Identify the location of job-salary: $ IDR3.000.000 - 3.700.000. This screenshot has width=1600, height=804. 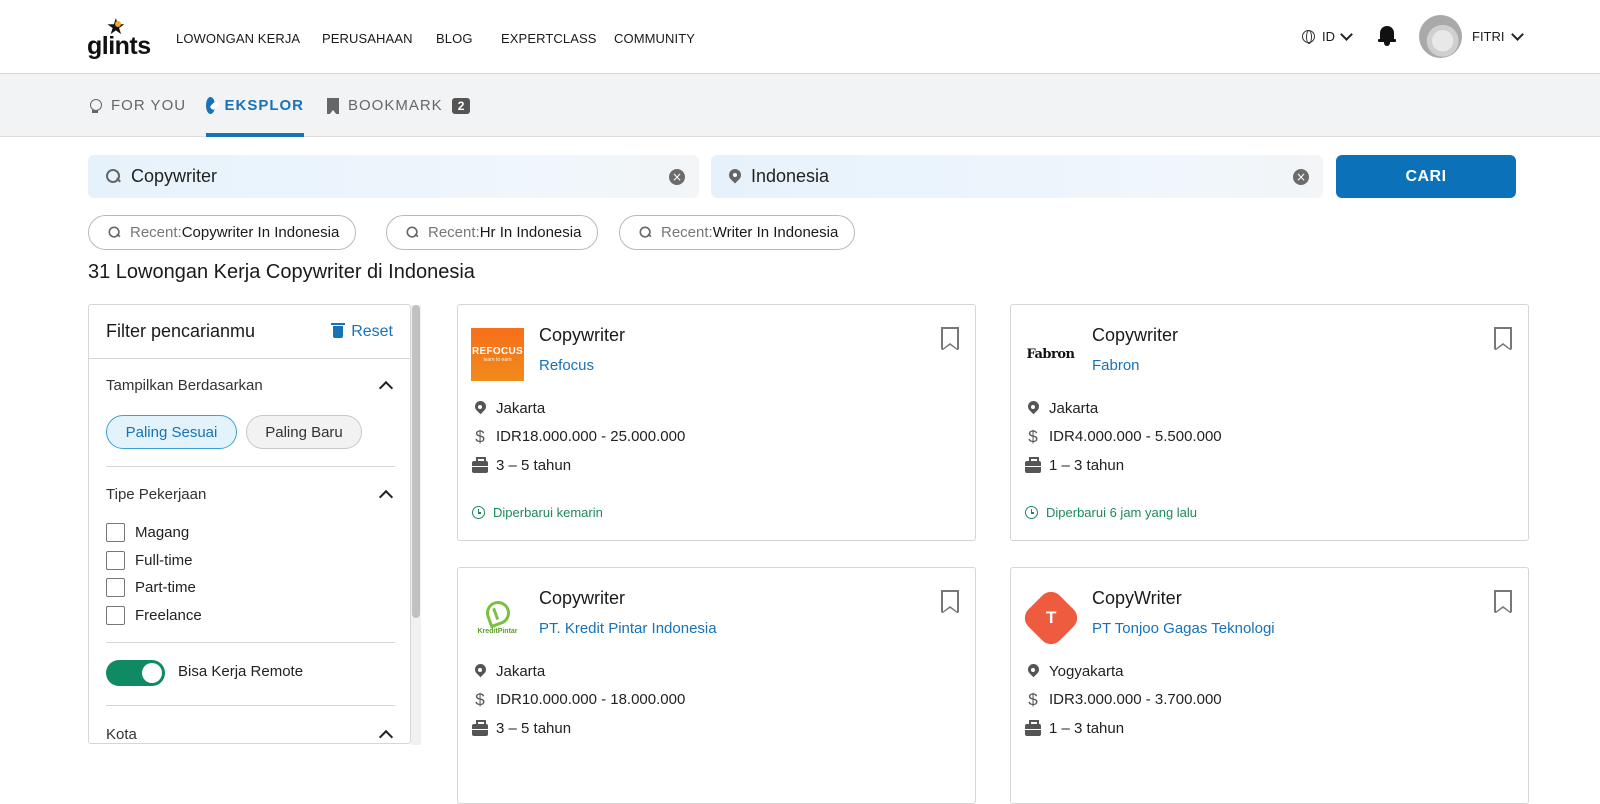
(1123, 699).